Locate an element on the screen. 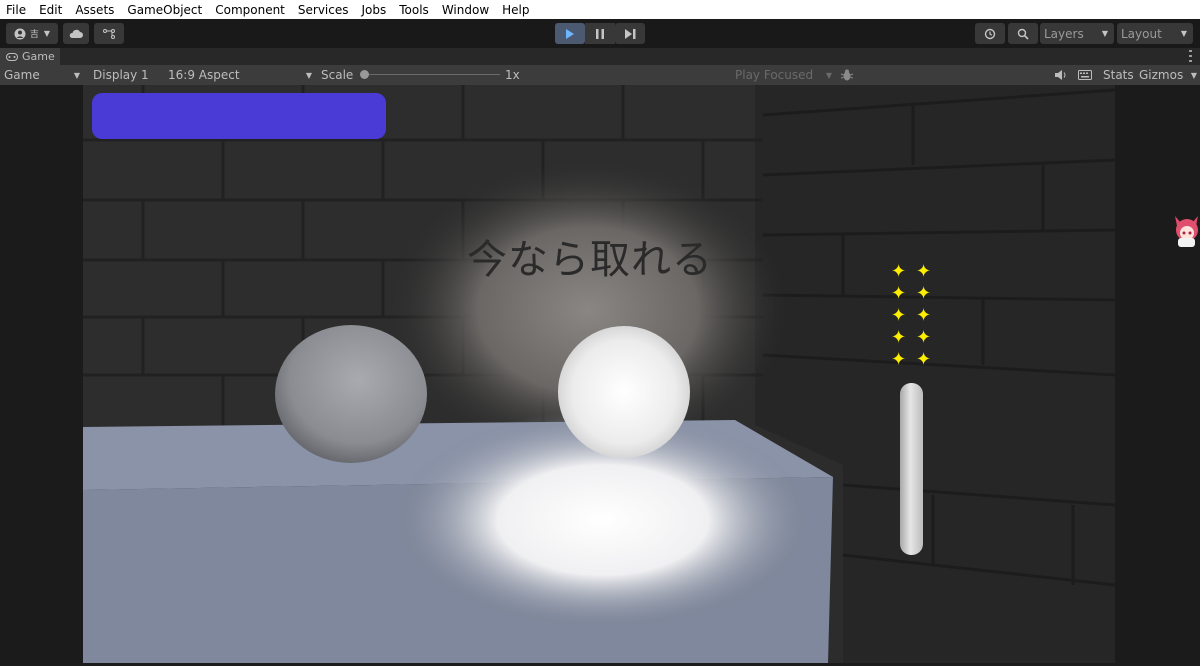 The width and height of the screenshot is (1200, 666). layout-dropdown: Layout ▼ is located at coordinates (1155, 33).